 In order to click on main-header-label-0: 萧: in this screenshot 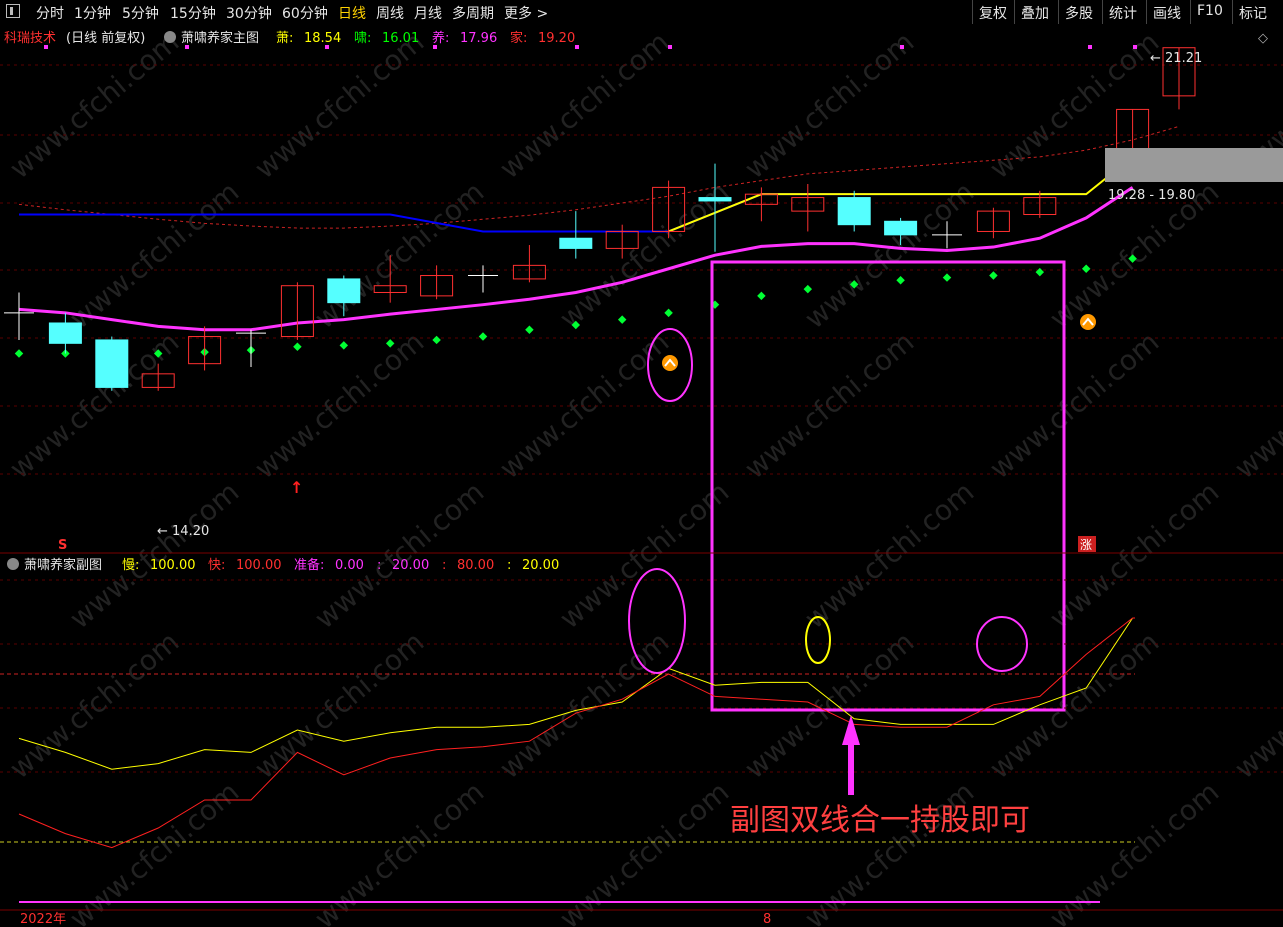, I will do `click(284, 38)`.